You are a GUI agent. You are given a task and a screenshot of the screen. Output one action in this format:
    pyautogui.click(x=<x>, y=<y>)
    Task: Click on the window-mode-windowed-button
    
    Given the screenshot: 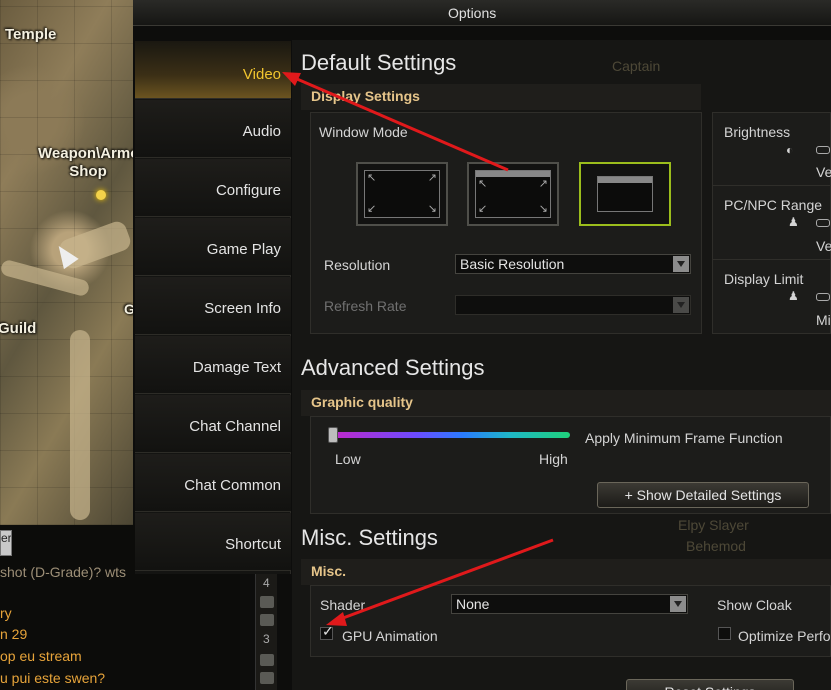 What is the action you would take?
    pyautogui.click(x=625, y=194)
    